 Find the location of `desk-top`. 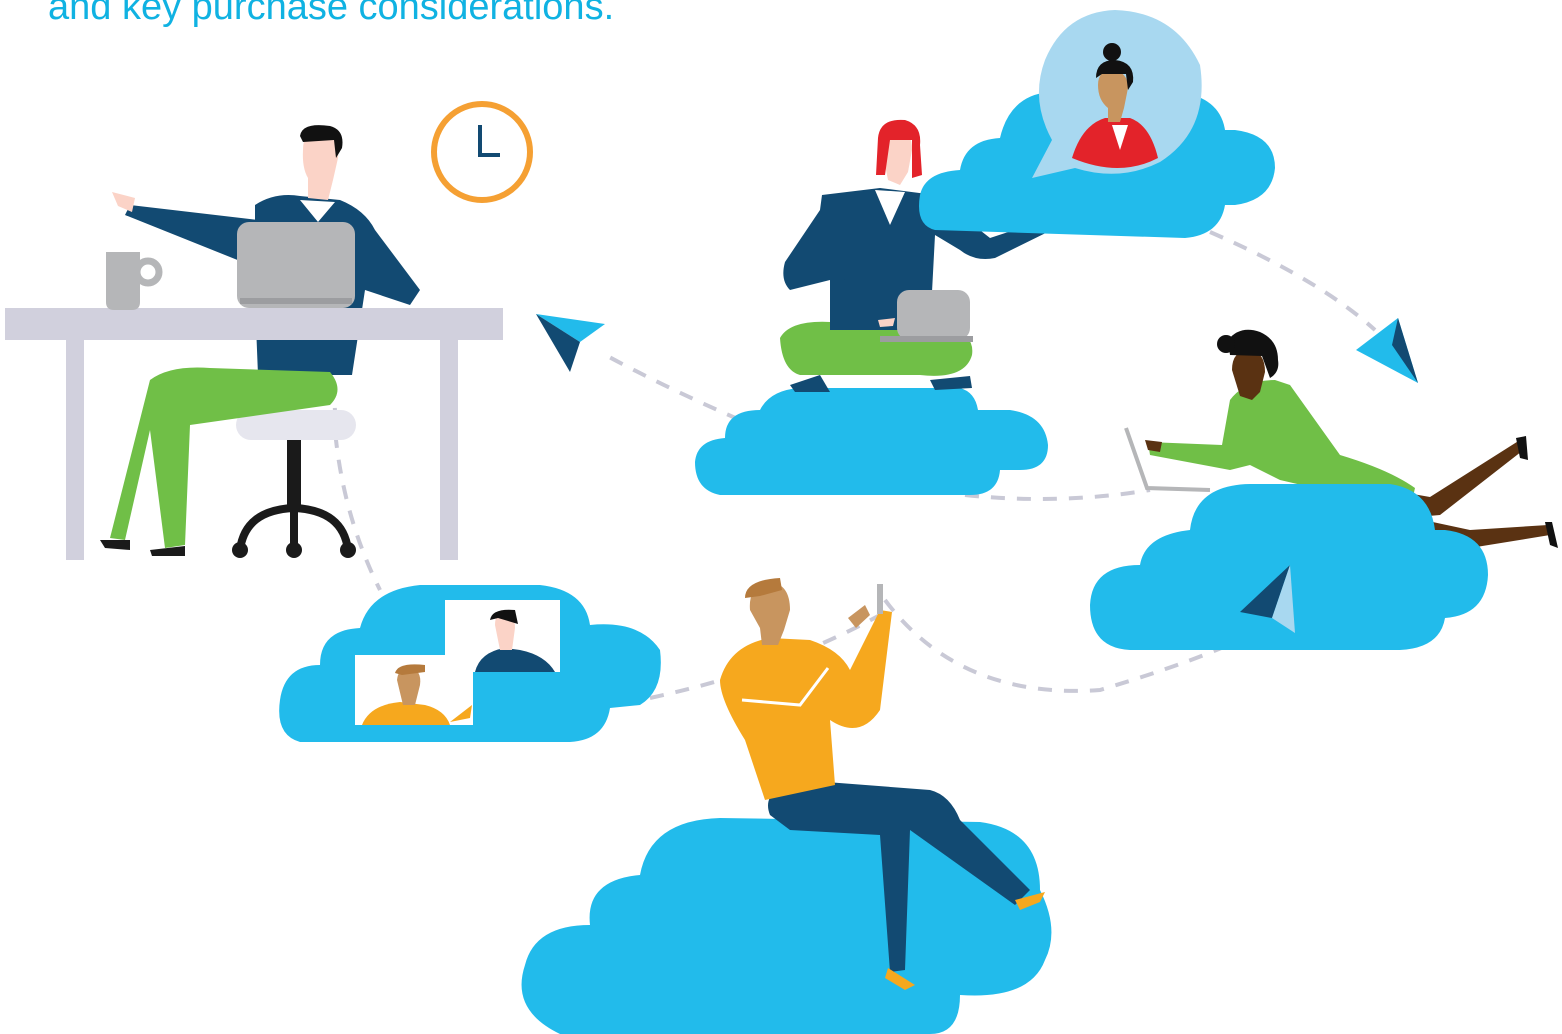

desk-top is located at coordinates (254, 324).